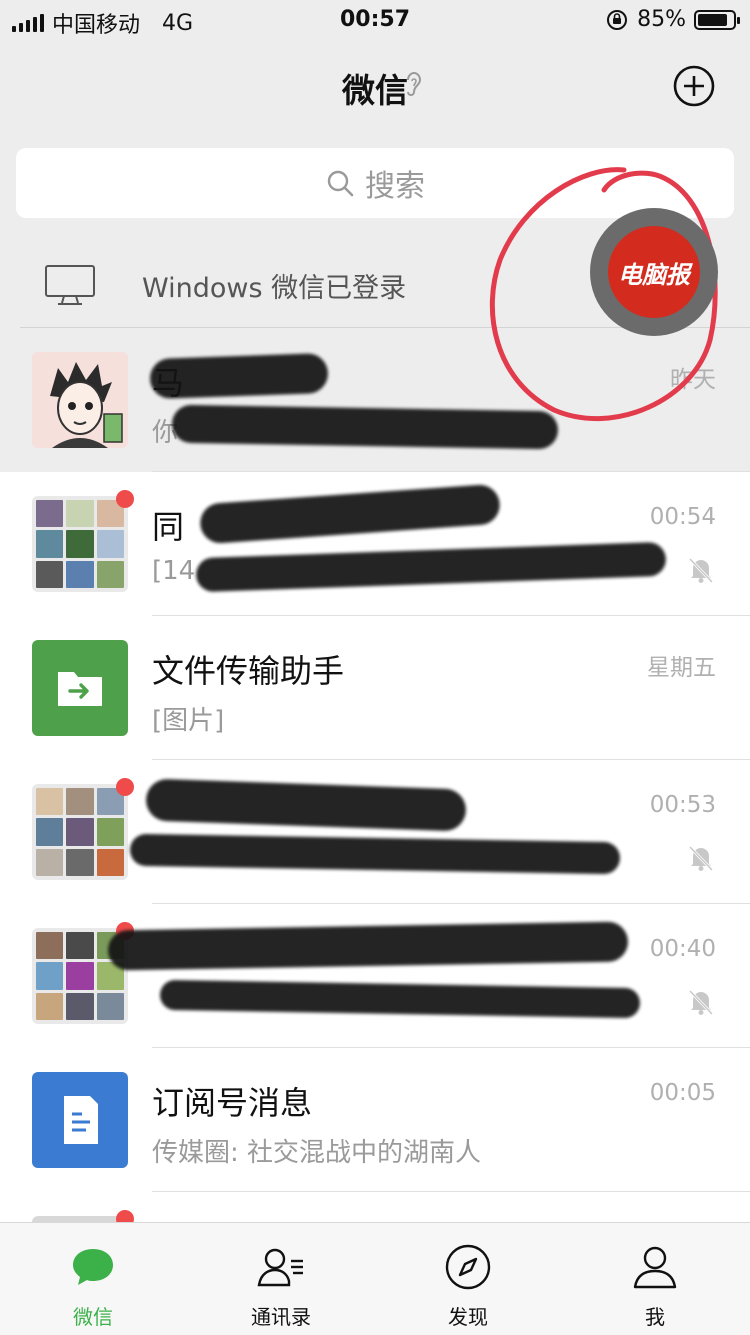 The width and height of the screenshot is (750, 1335). What do you see at coordinates (70, 285) in the screenshot?
I see `monitor-icon` at bounding box center [70, 285].